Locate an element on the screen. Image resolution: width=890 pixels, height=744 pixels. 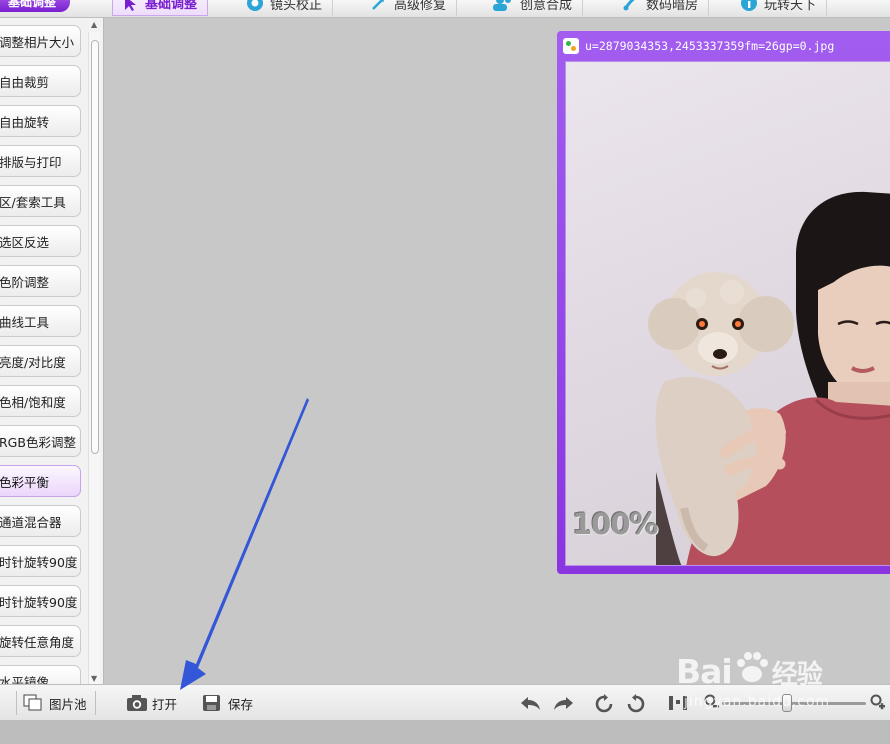
cursor-icon is located at coordinates (131, 6).